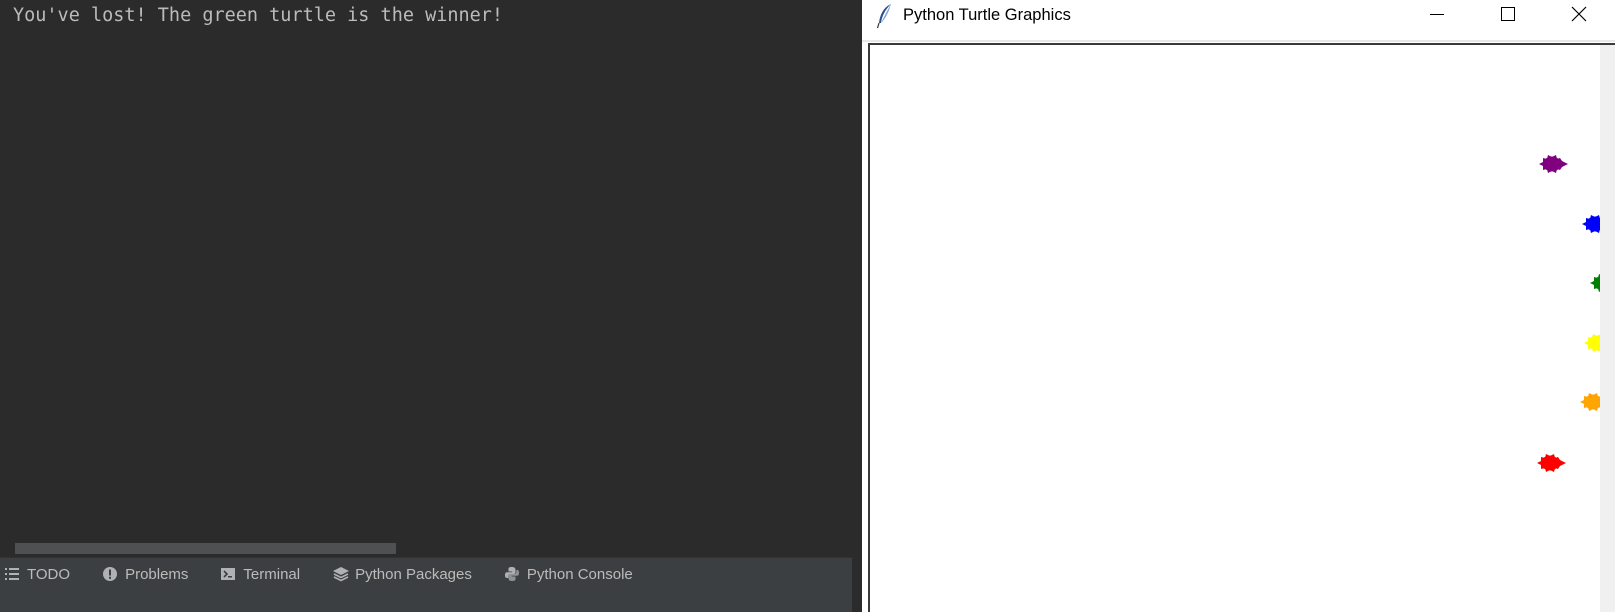 The width and height of the screenshot is (1615, 612). Describe the element at coordinates (110, 574) in the screenshot. I see `exclamation-circle-icon` at that location.